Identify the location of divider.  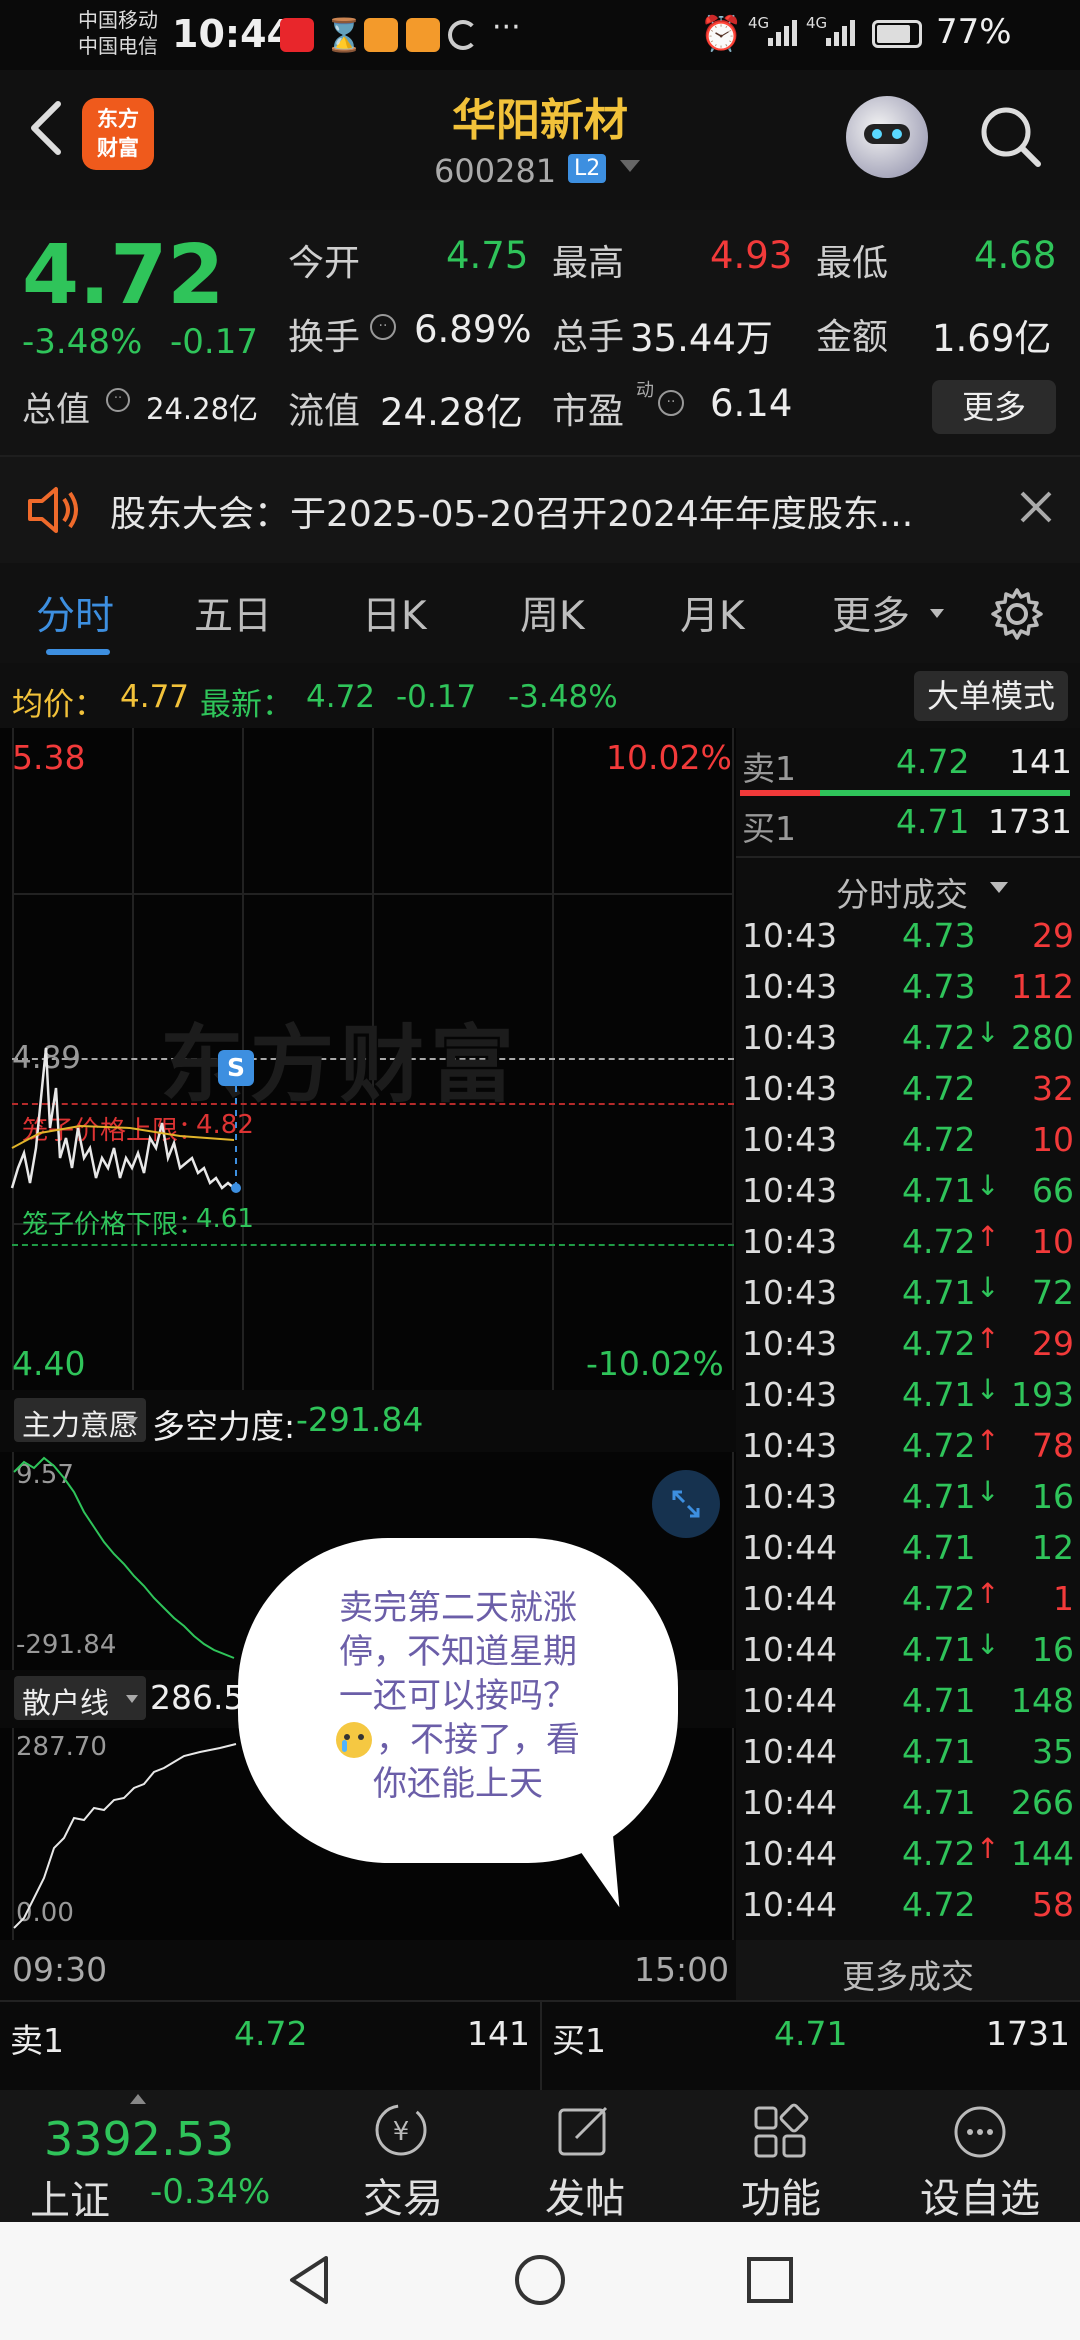
(908, 857).